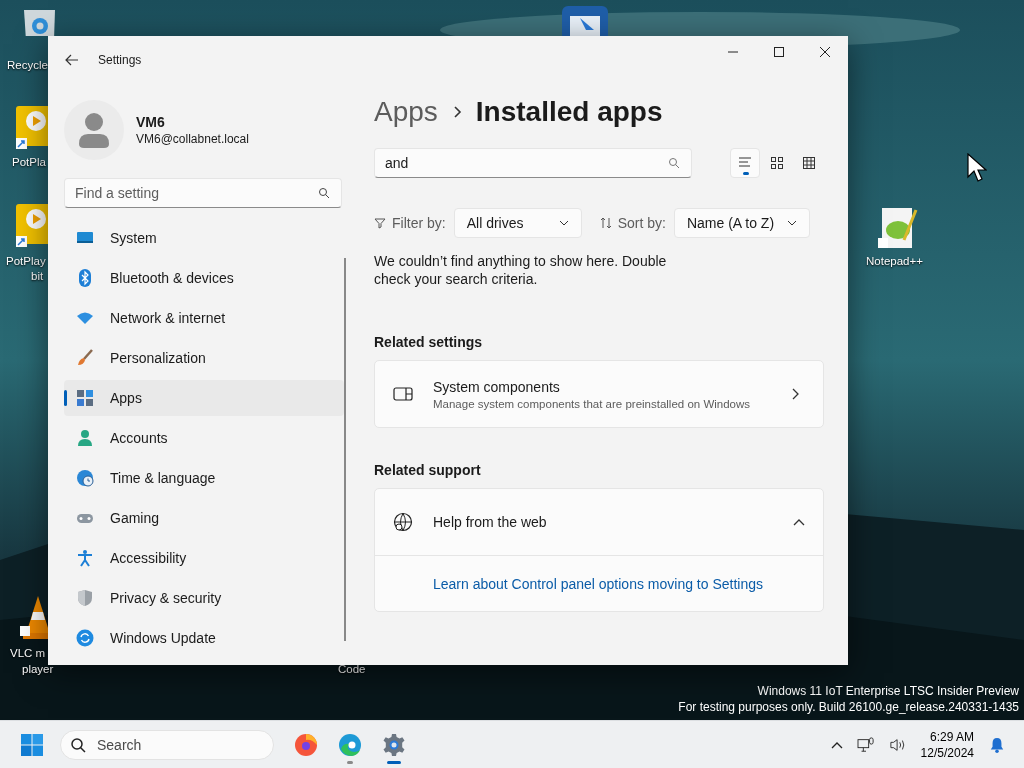 The image size is (1024, 768). What do you see at coordinates (352, 669) in the screenshot?
I see `desktop-icon-label: Code` at bounding box center [352, 669].